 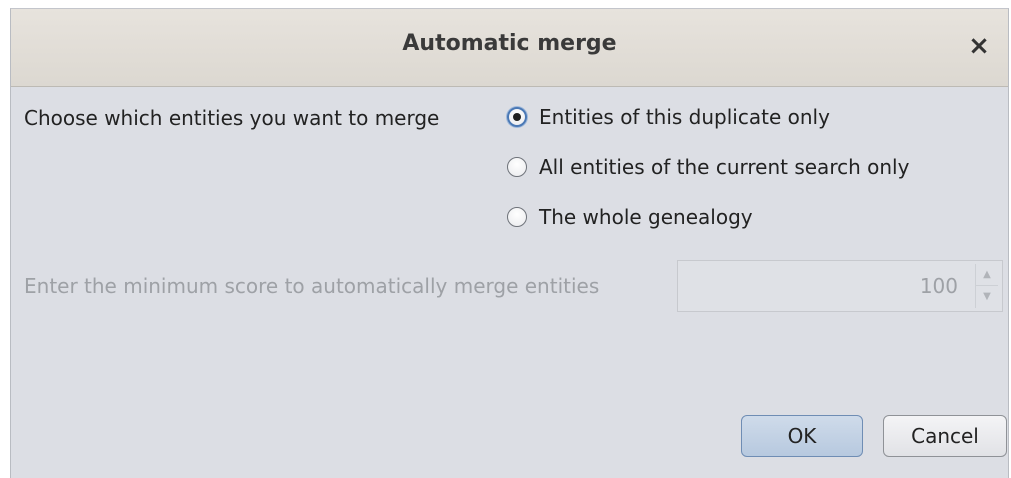 I want to click on min-score-spinner: 100 ▲ ▼, so click(x=840, y=286).